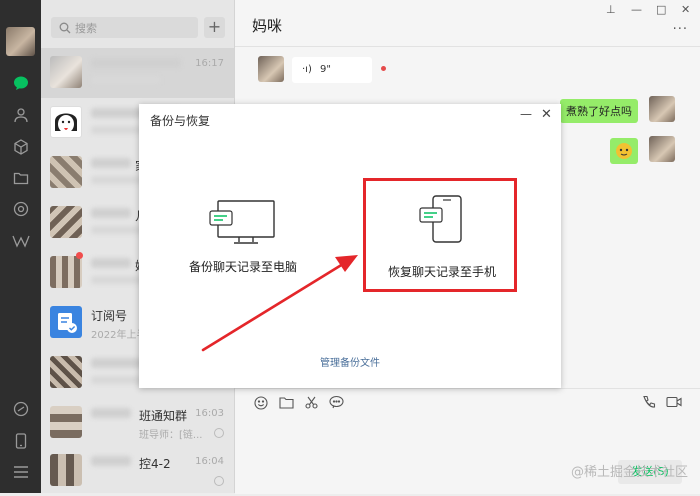  What do you see at coordinates (65, 27) in the screenshot?
I see `search-icon` at bounding box center [65, 27].